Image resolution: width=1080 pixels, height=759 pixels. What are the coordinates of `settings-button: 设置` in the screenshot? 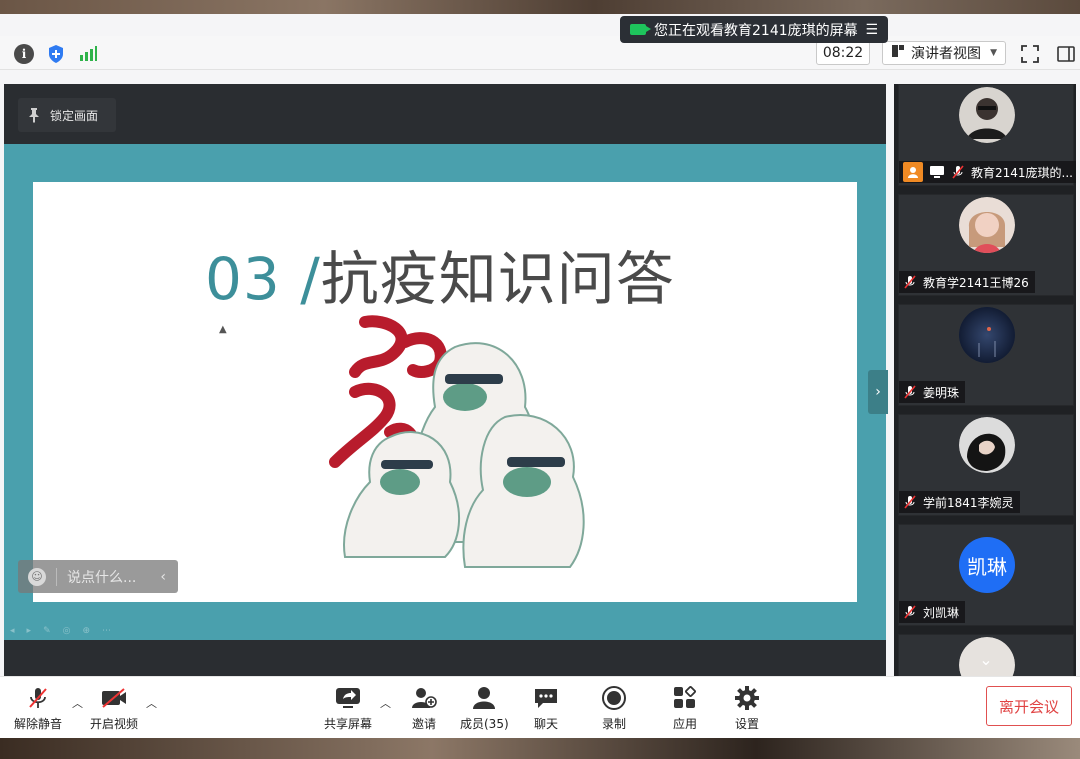 It's located at (747, 708).